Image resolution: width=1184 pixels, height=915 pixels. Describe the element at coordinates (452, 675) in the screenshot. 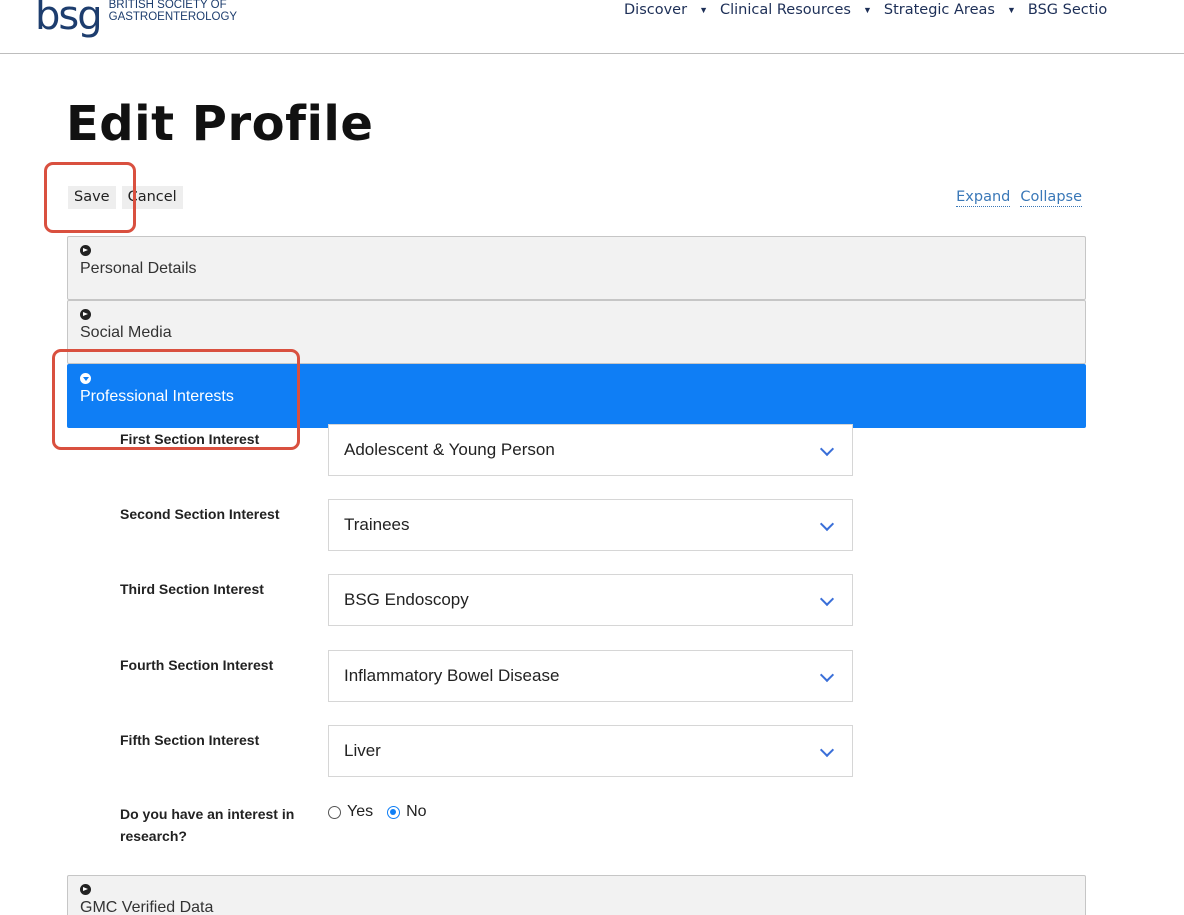

I see `select-value: Inflammatory Bowel Disease` at that location.